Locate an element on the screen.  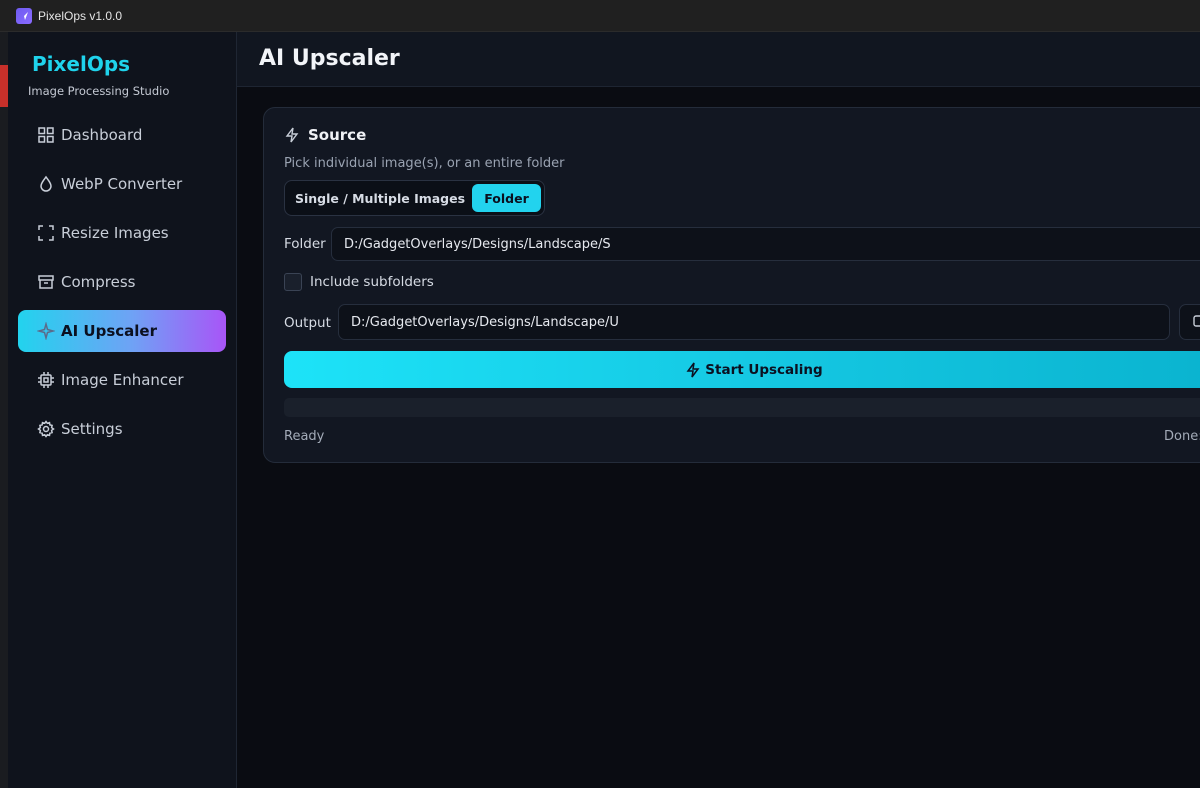
archive-icon is located at coordinates (46, 282).